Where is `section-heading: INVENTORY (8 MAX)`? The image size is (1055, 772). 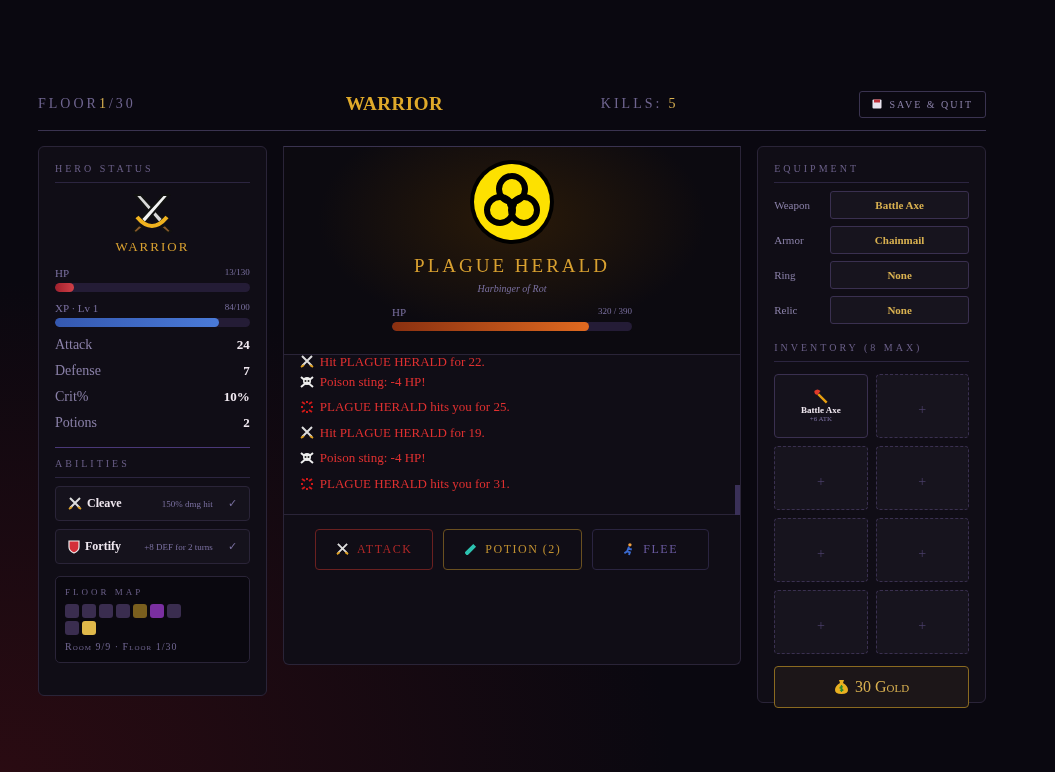 section-heading: INVENTORY (8 MAX) is located at coordinates (871, 352).